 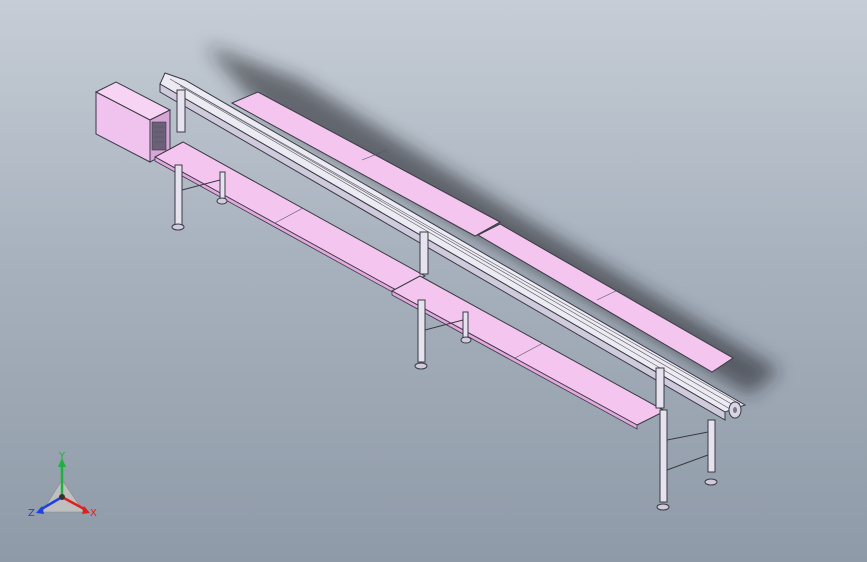 I want to click on near-table-panel-2-edge, so click(x=514, y=360).